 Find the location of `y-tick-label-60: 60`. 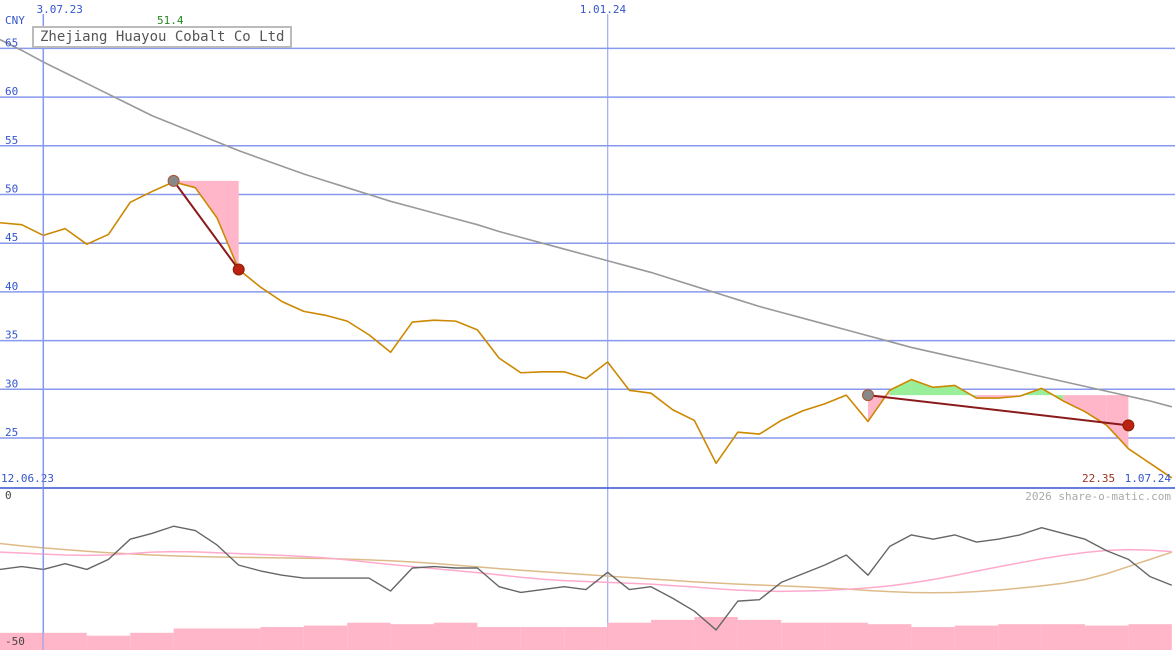

y-tick-label-60: 60 is located at coordinates (11, 91).